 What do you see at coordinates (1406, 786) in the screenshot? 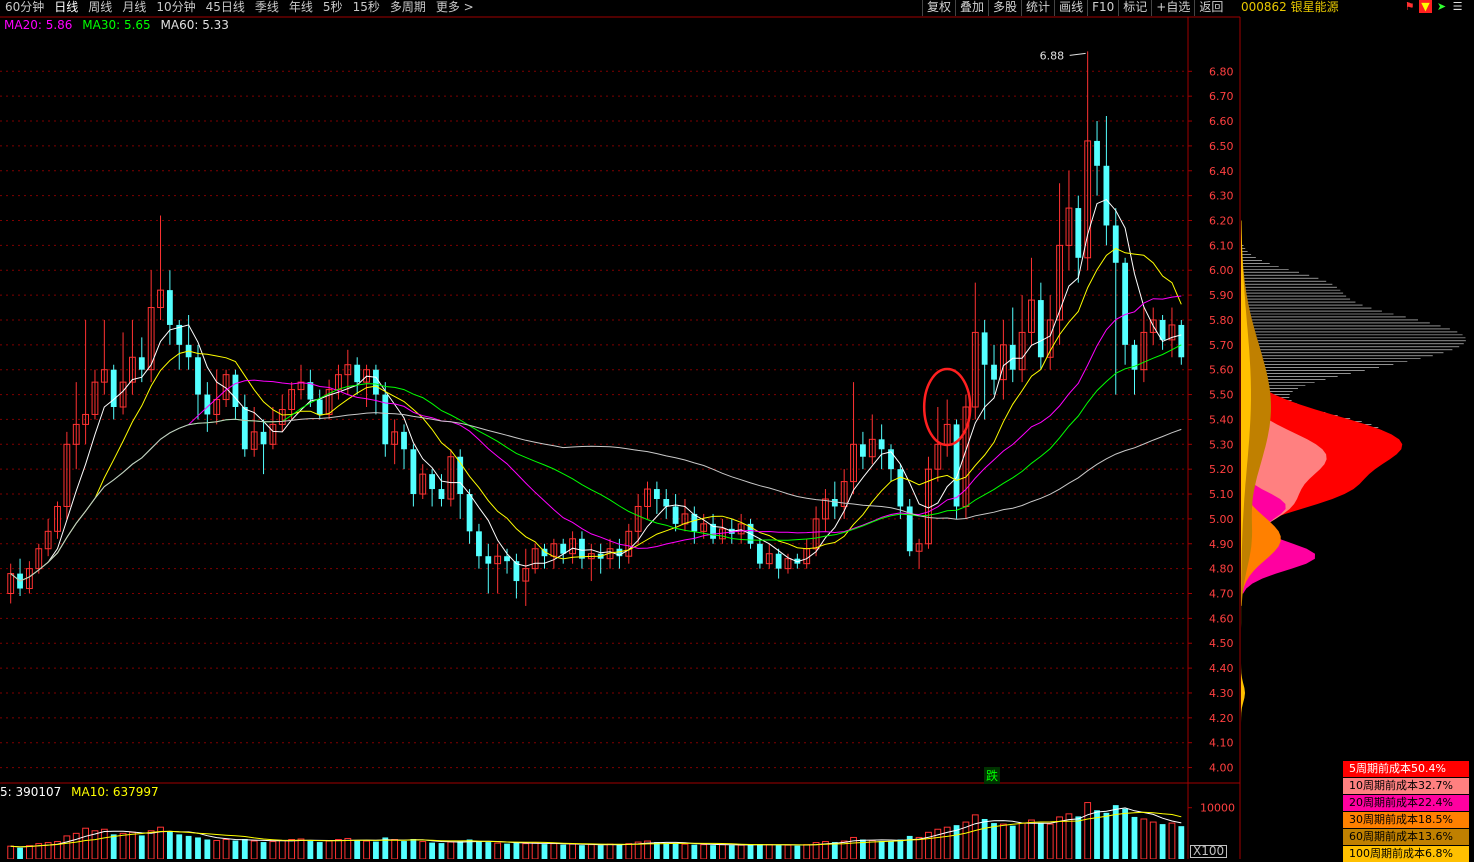
I see `cost-box: 10周期前成本32.7%` at bounding box center [1406, 786].